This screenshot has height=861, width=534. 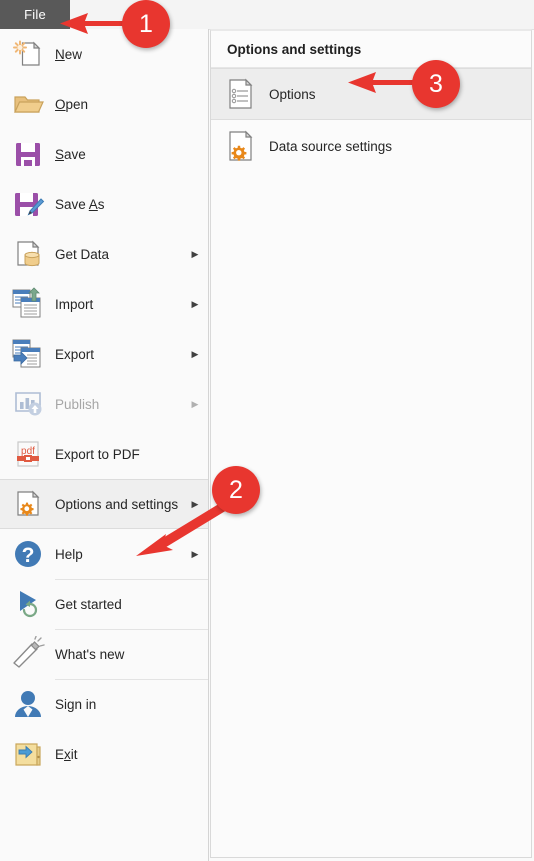 I want to click on sidebar-item-export-to-pdf: pdf Export to PDF ▶, so click(x=104, y=454).